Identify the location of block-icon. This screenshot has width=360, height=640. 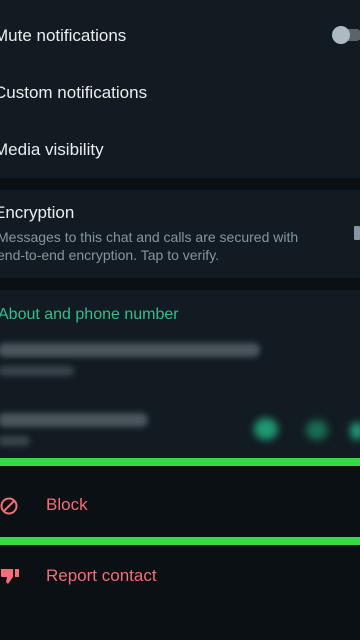
(9, 506).